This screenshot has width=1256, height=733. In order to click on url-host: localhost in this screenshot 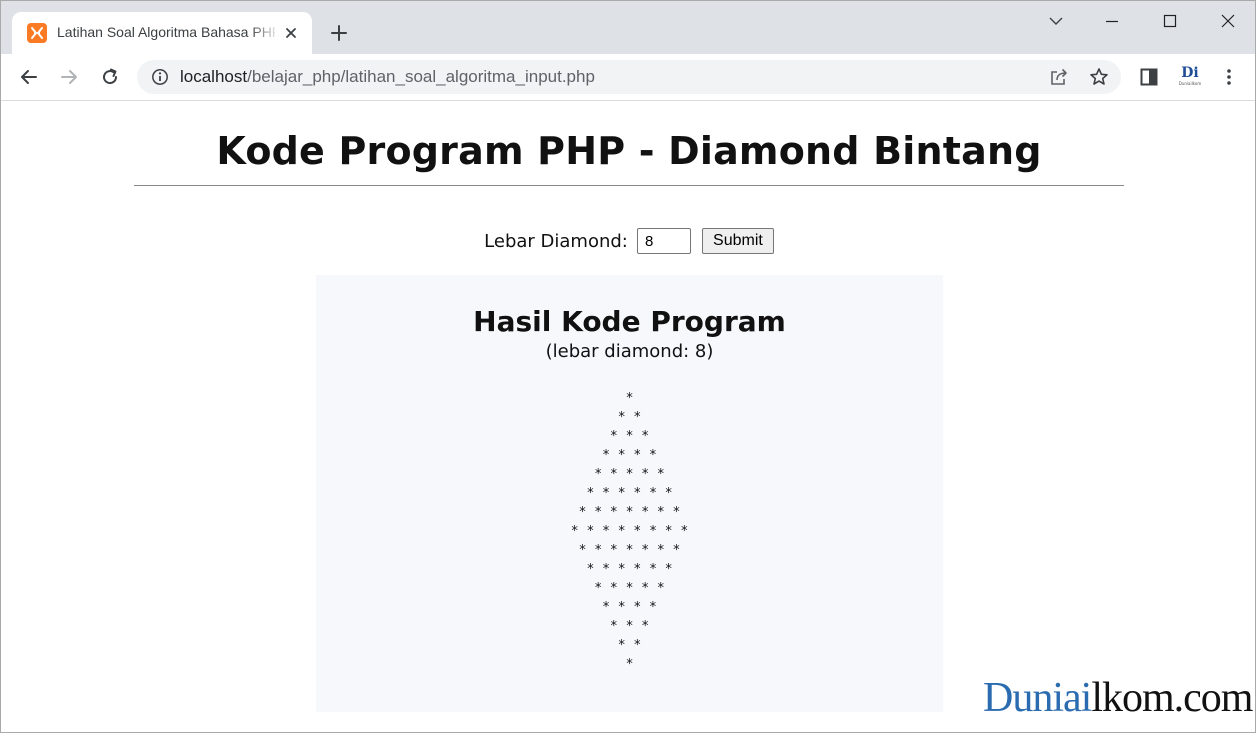, I will do `click(214, 76)`.